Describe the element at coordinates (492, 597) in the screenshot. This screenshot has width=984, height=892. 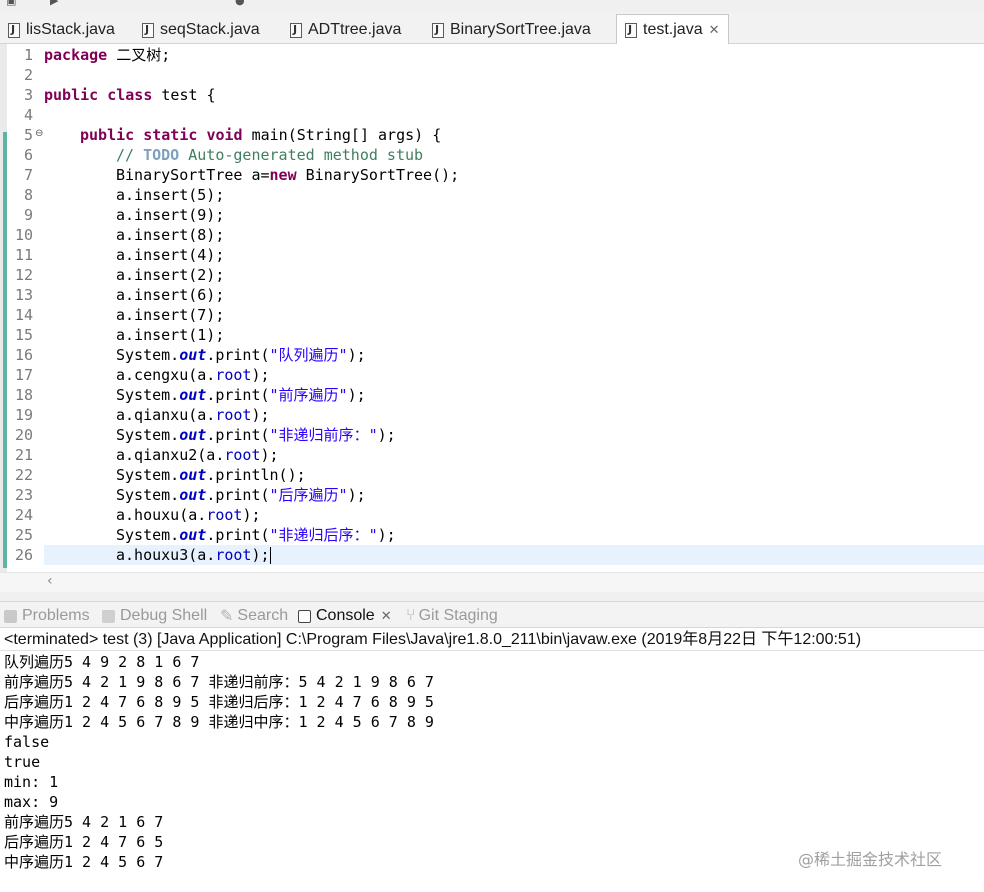
I see `panel-splitter` at that location.